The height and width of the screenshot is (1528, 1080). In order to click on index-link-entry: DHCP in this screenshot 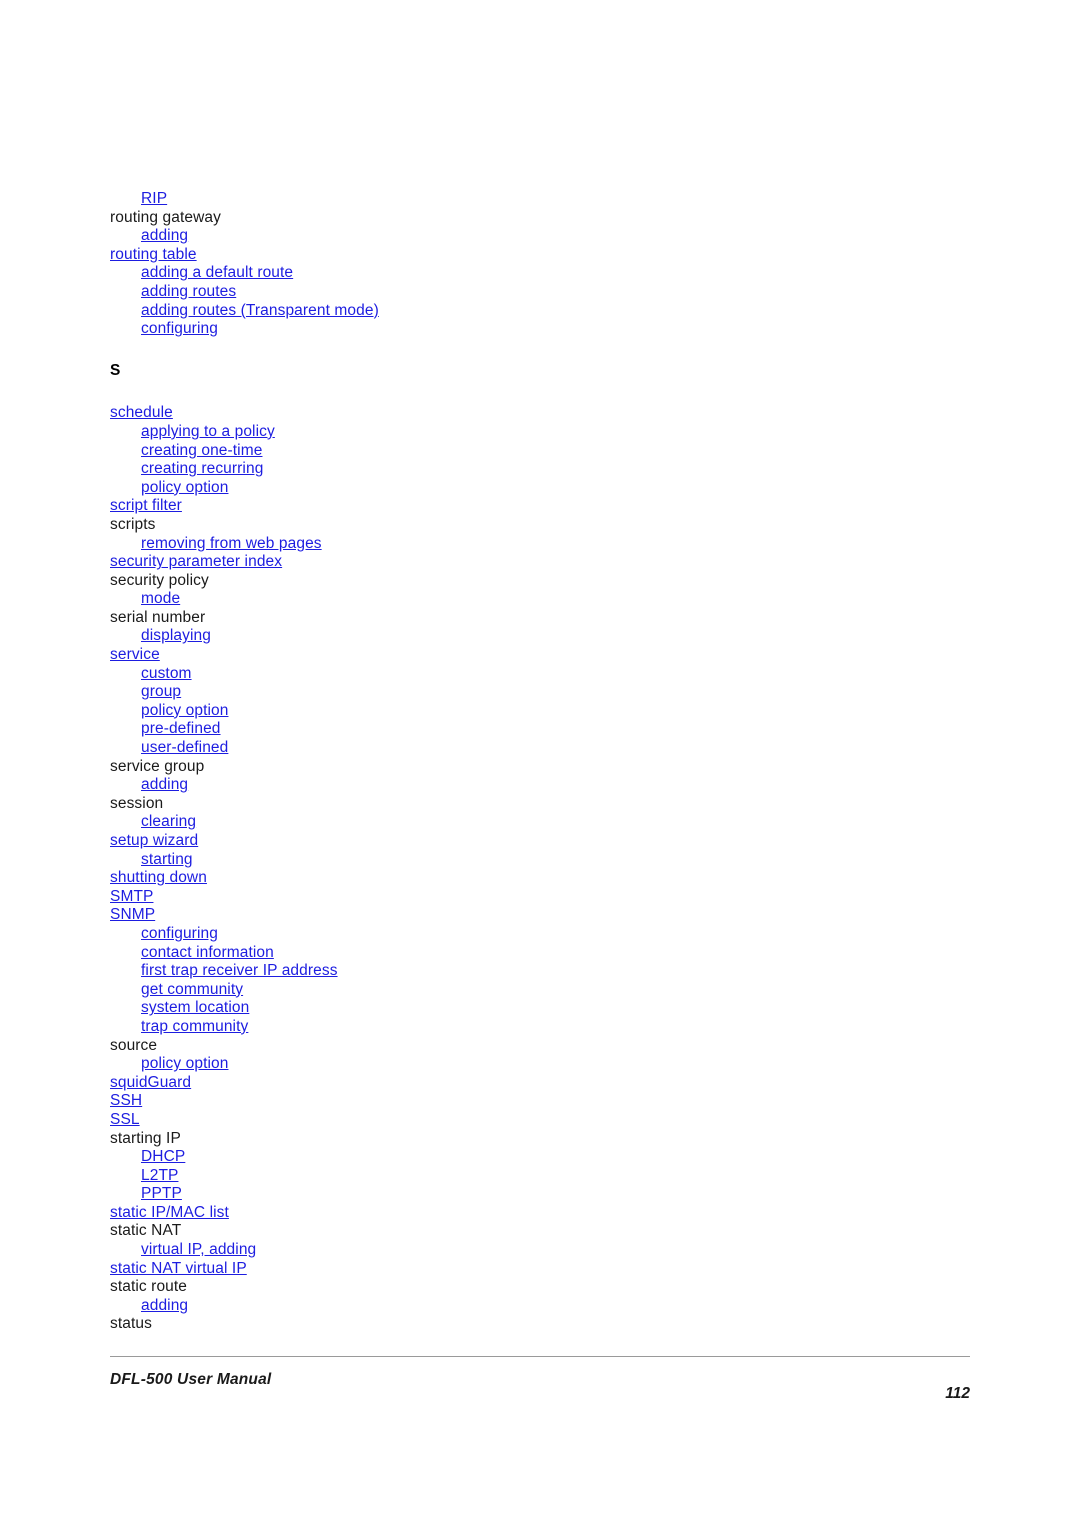, I will do `click(540, 1157)`.